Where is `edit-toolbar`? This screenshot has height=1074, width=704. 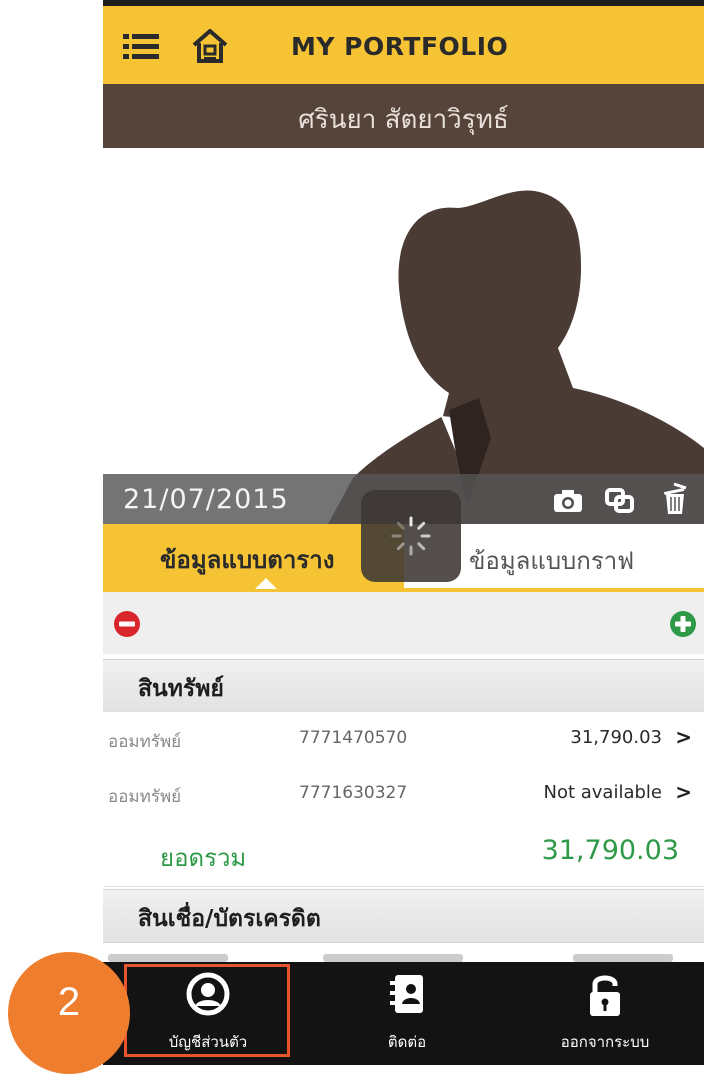
edit-toolbar is located at coordinates (403, 623).